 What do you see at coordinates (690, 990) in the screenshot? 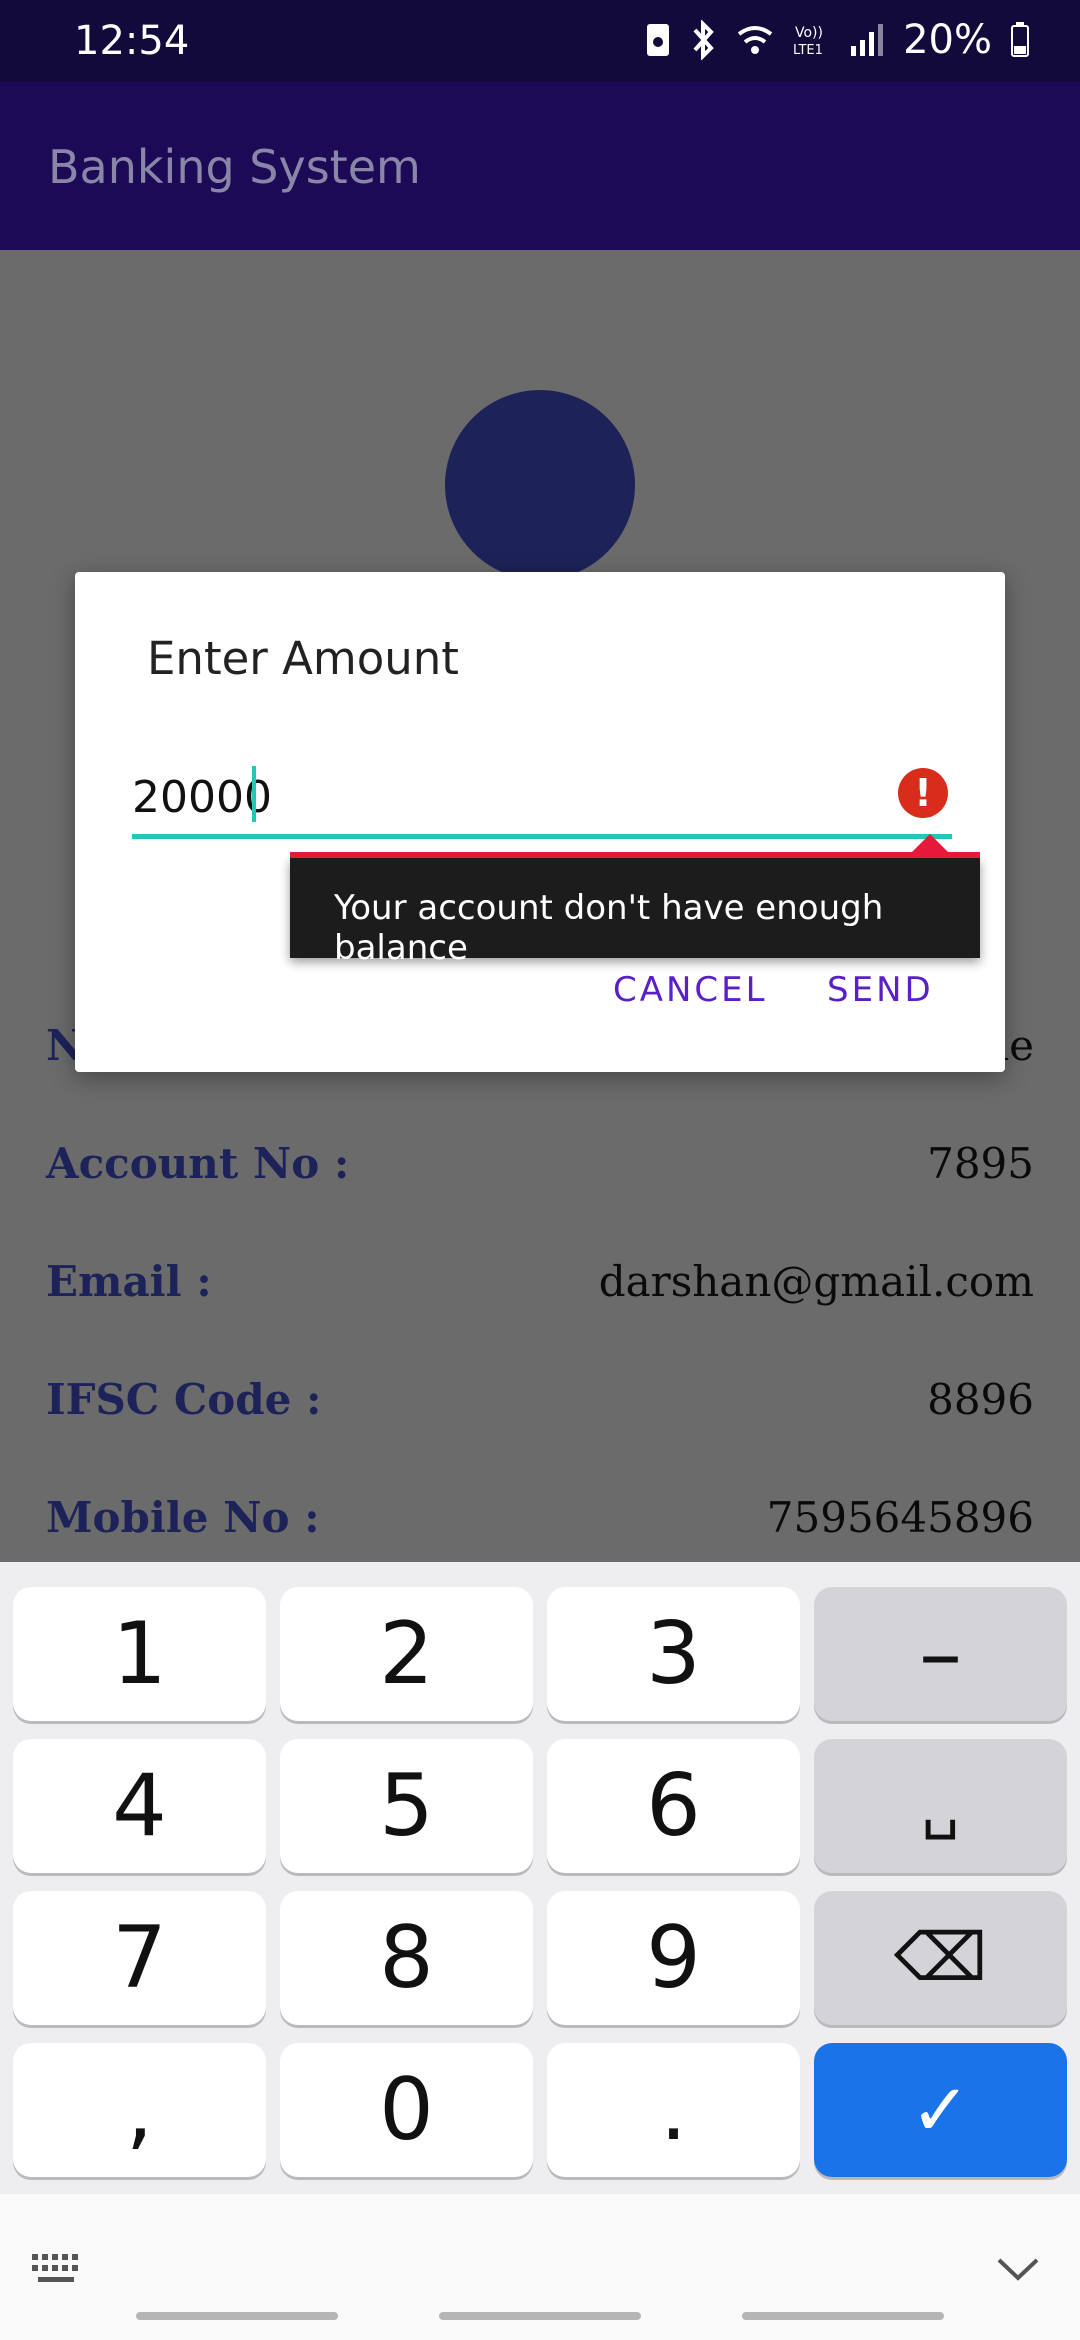
I see `cancel-button: CANCEL` at bounding box center [690, 990].